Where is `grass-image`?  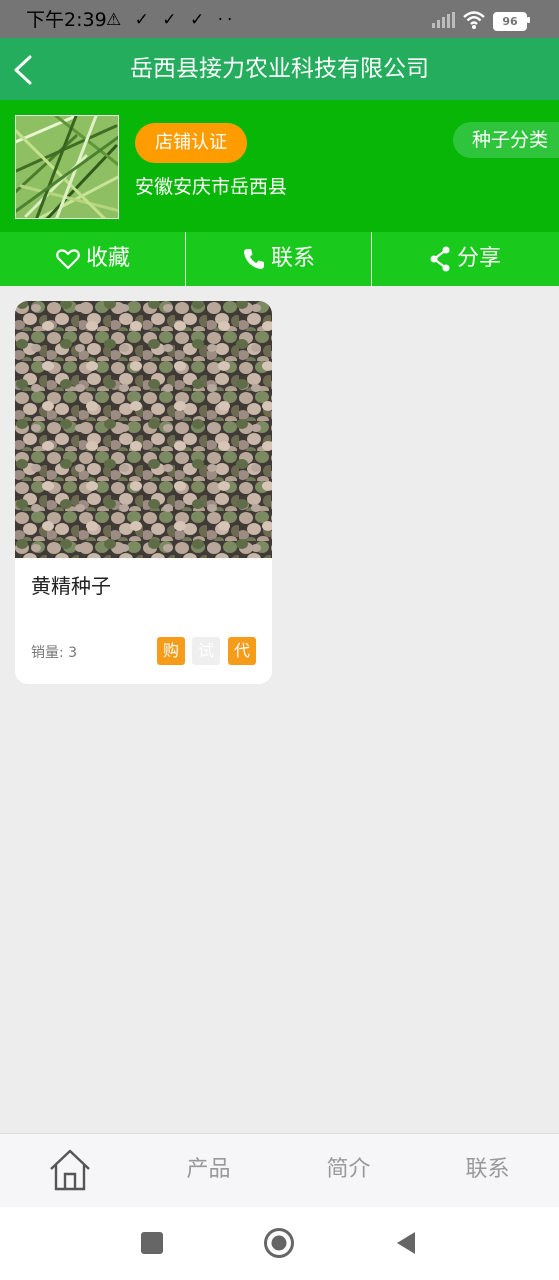
grass-image is located at coordinates (67, 167).